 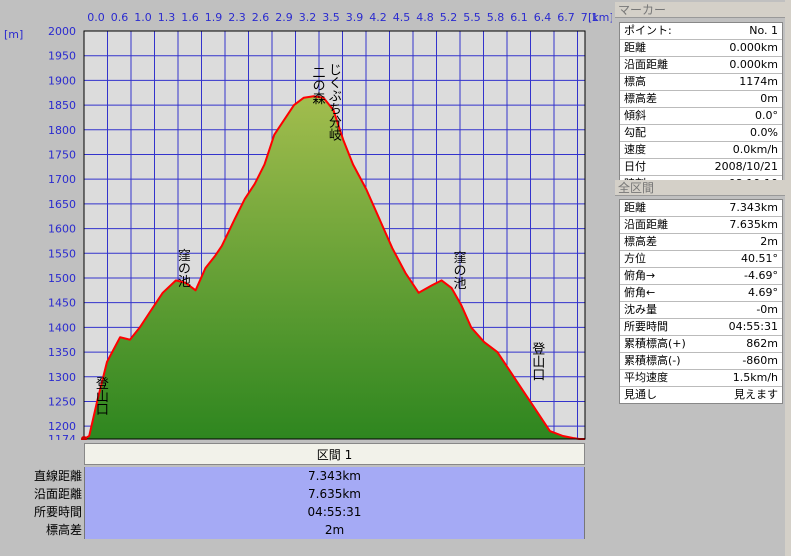 What do you see at coordinates (640, 275) in the screenshot?
I see `section-key: 俯角→` at bounding box center [640, 275].